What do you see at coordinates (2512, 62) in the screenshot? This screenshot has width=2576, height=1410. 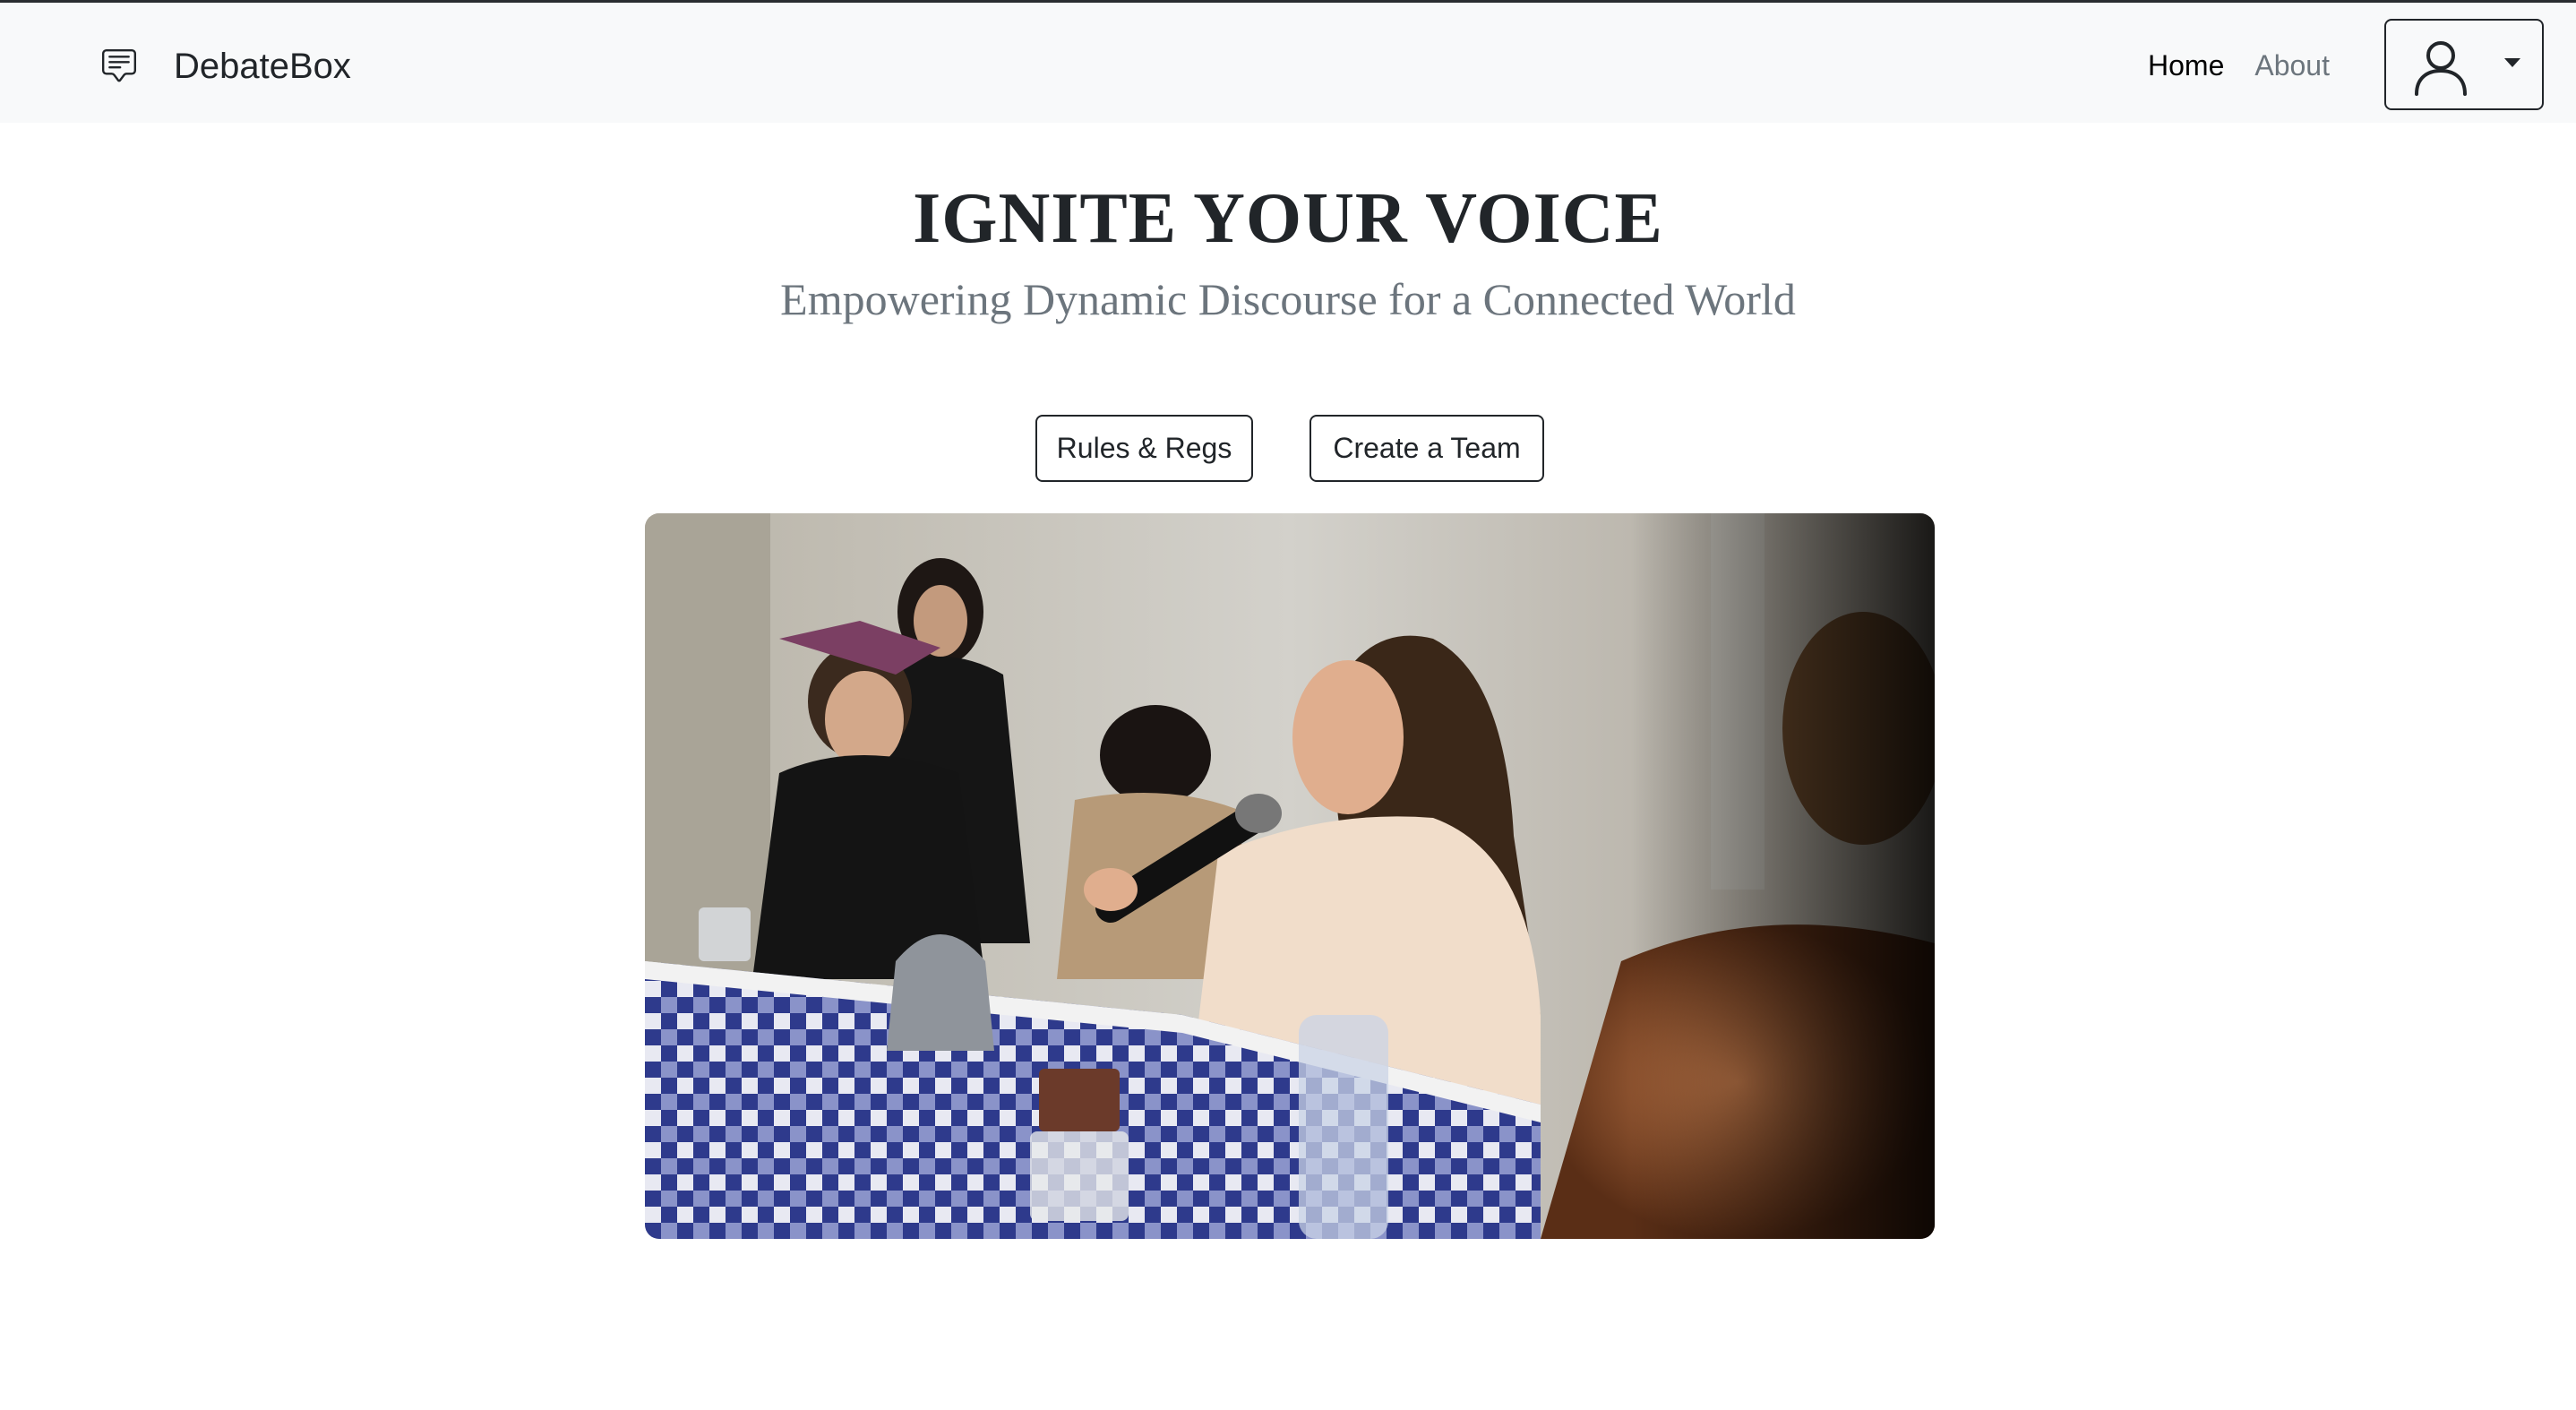 I see `caret-down-icon` at bounding box center [2512, 62].